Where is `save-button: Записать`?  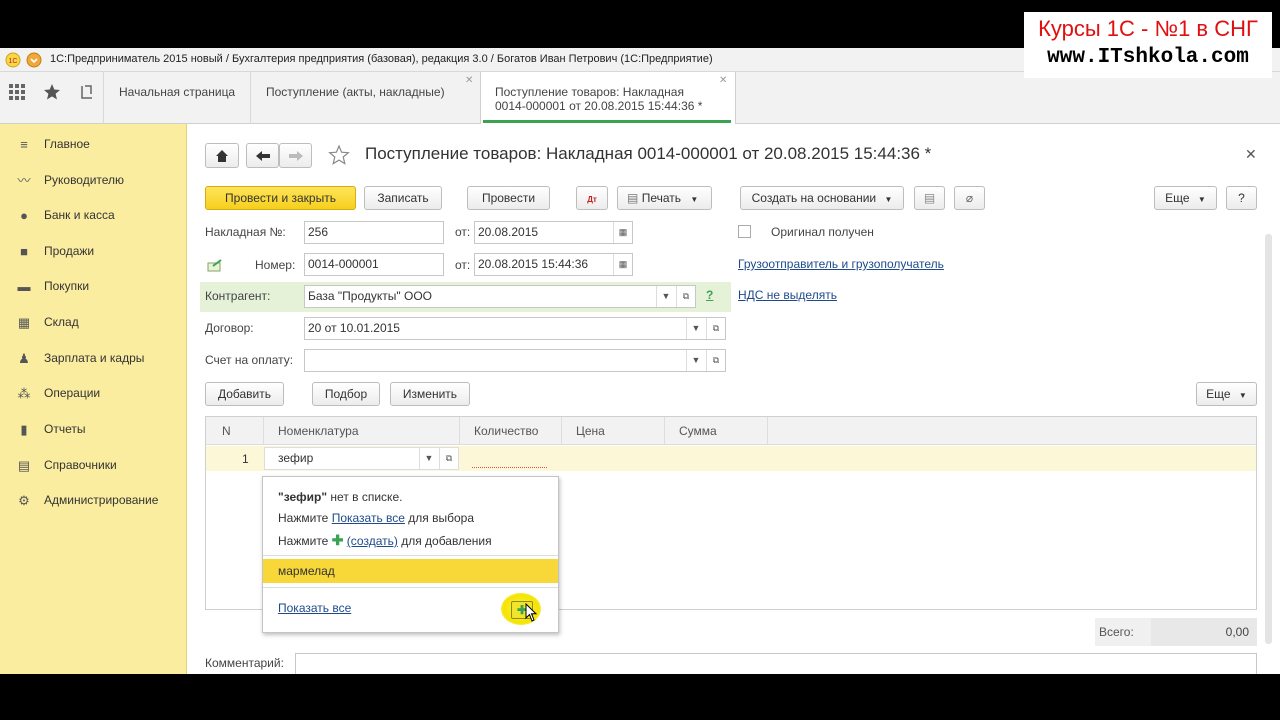
save-button: Записать is located at coordinates (403, 198).